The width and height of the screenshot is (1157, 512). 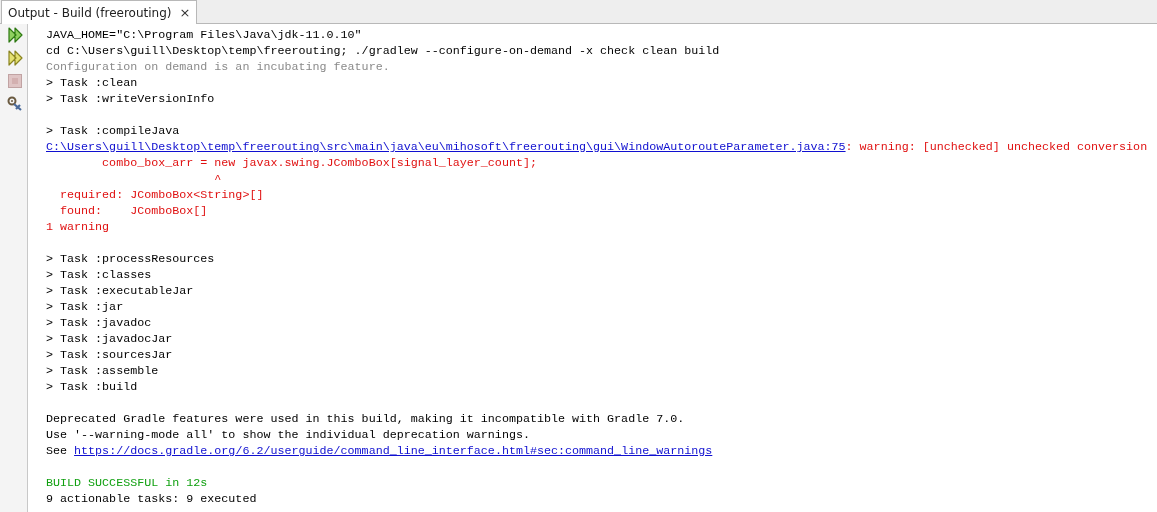 What do you see at coordinates (218, 67) in the screenshot?
I see `info-message: Configuration on demand is an incubating feature.` at bounding box center [218, 67].